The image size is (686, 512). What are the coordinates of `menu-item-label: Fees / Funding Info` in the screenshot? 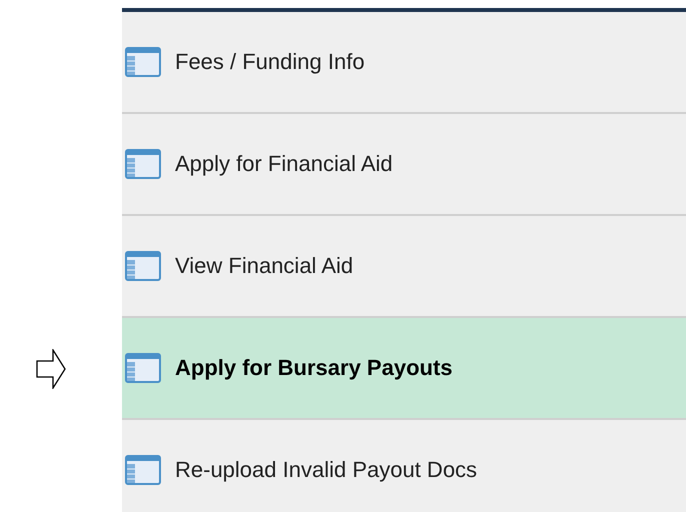 It's located at (270, 62).